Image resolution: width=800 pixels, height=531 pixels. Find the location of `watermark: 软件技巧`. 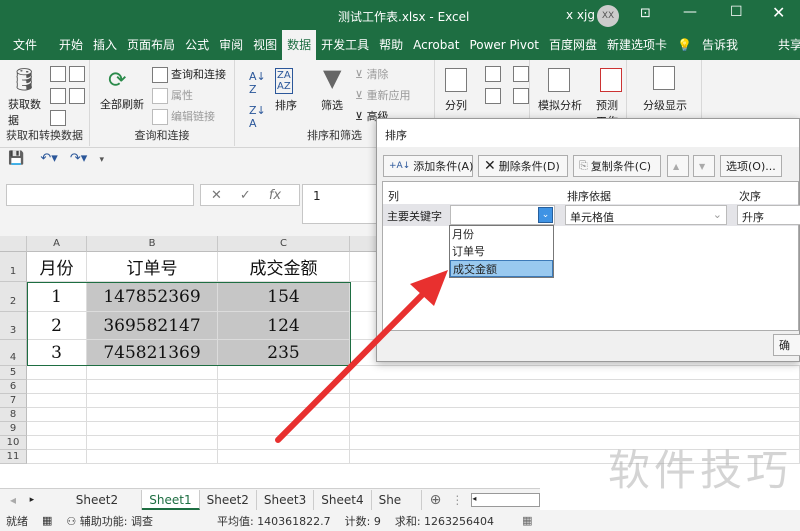

watermark: 软件技巧 is located at coordinates (699, 470).